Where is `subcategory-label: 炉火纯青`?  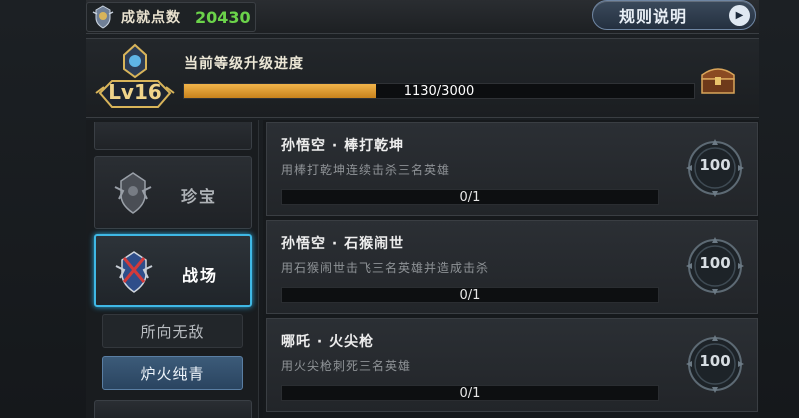
subcategory-label: 炉火纯青 is located at coordinates (172, 373).